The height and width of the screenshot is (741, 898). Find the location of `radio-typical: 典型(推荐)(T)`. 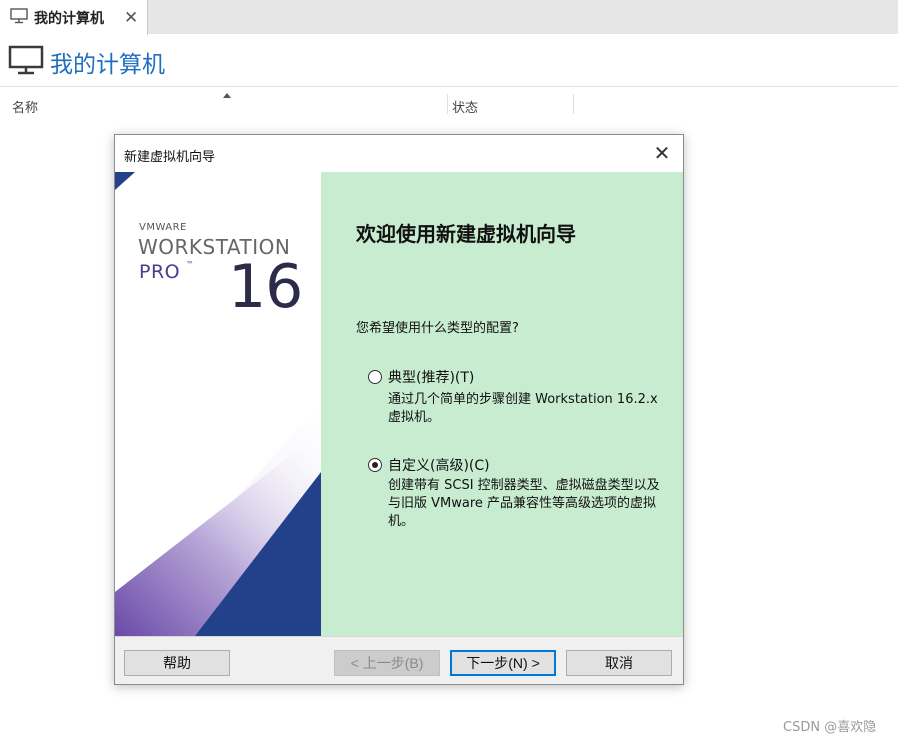

radio-typical: 典型(推荐)(T) is located at coordinates (421, 377).